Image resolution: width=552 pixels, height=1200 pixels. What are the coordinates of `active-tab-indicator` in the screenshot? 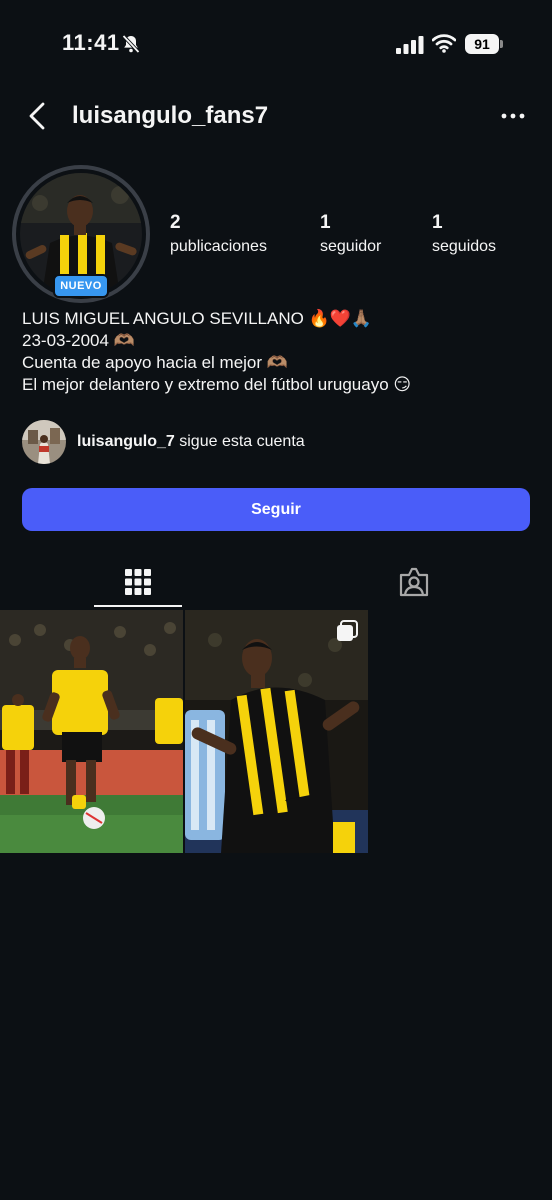 It's located at (138, 606).